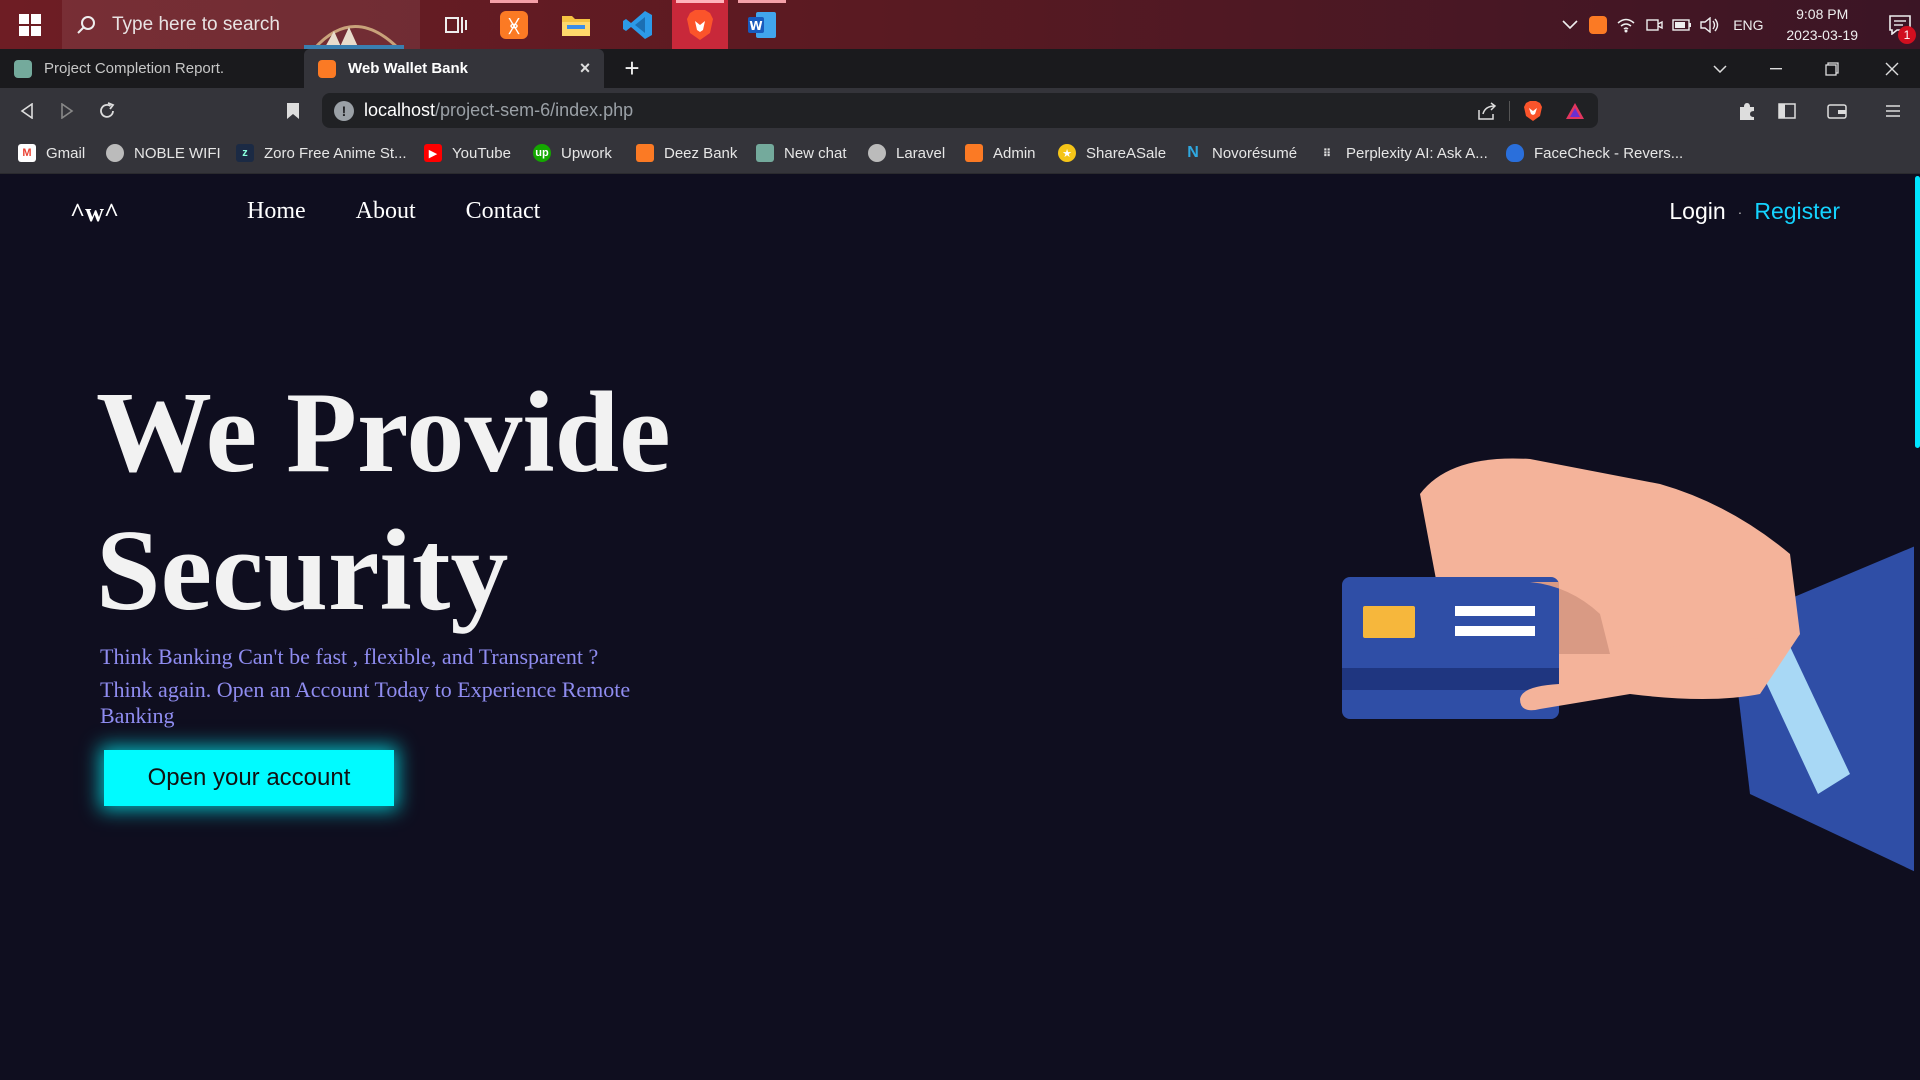 The image size is (1920, 1080). I want to click on restore-icon, so click(1832, 68).